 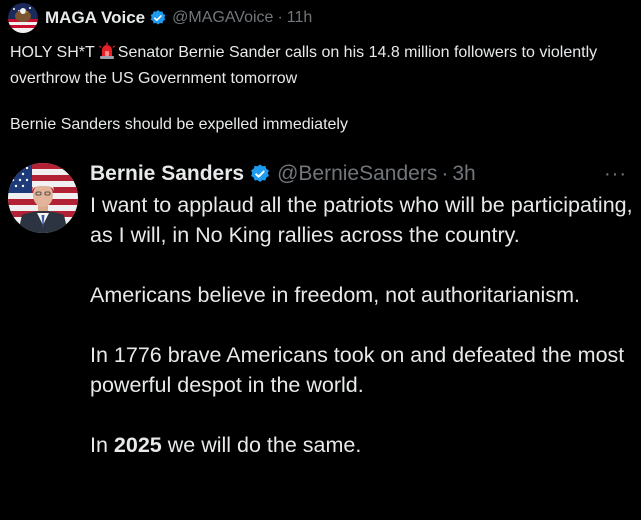 What do you see at coordinates (364, 445) in the screenshot?
I see `quoted-paragraph-4: In 2025 we will do the same.` at bounding box center [364, 445].